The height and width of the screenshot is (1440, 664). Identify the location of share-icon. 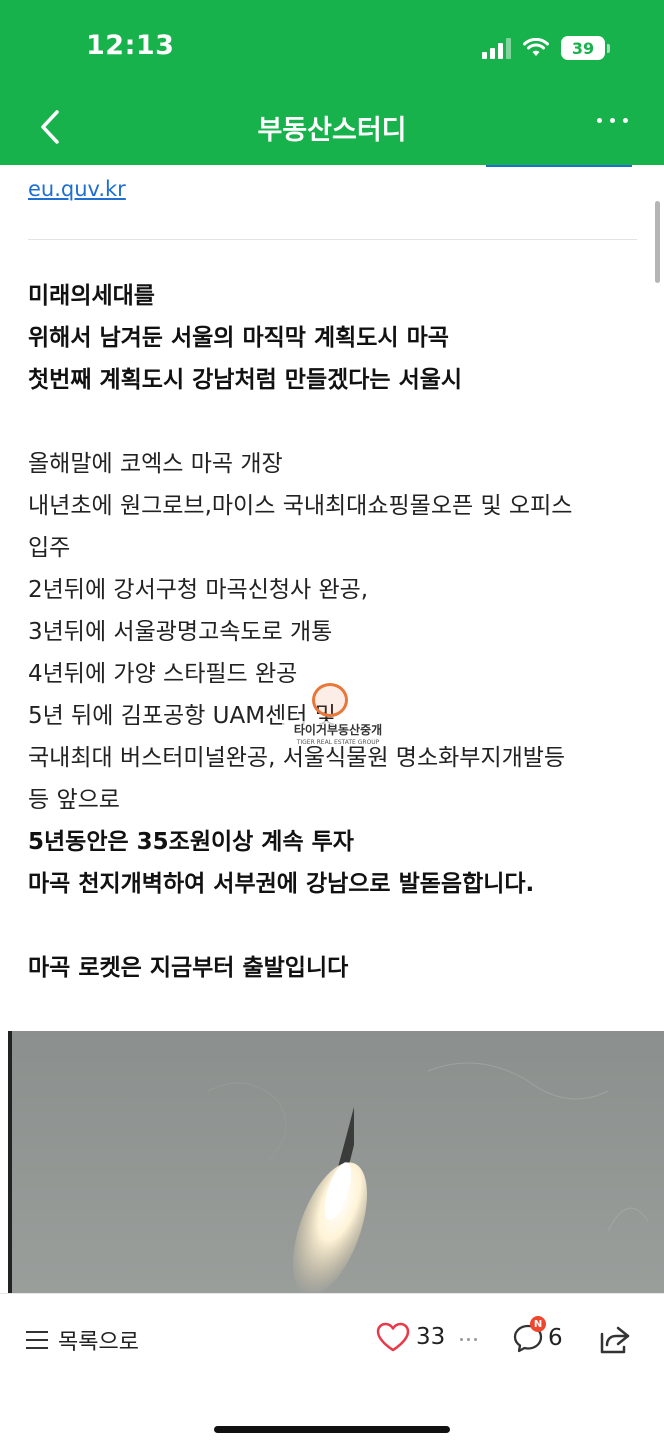
(615, 1340).